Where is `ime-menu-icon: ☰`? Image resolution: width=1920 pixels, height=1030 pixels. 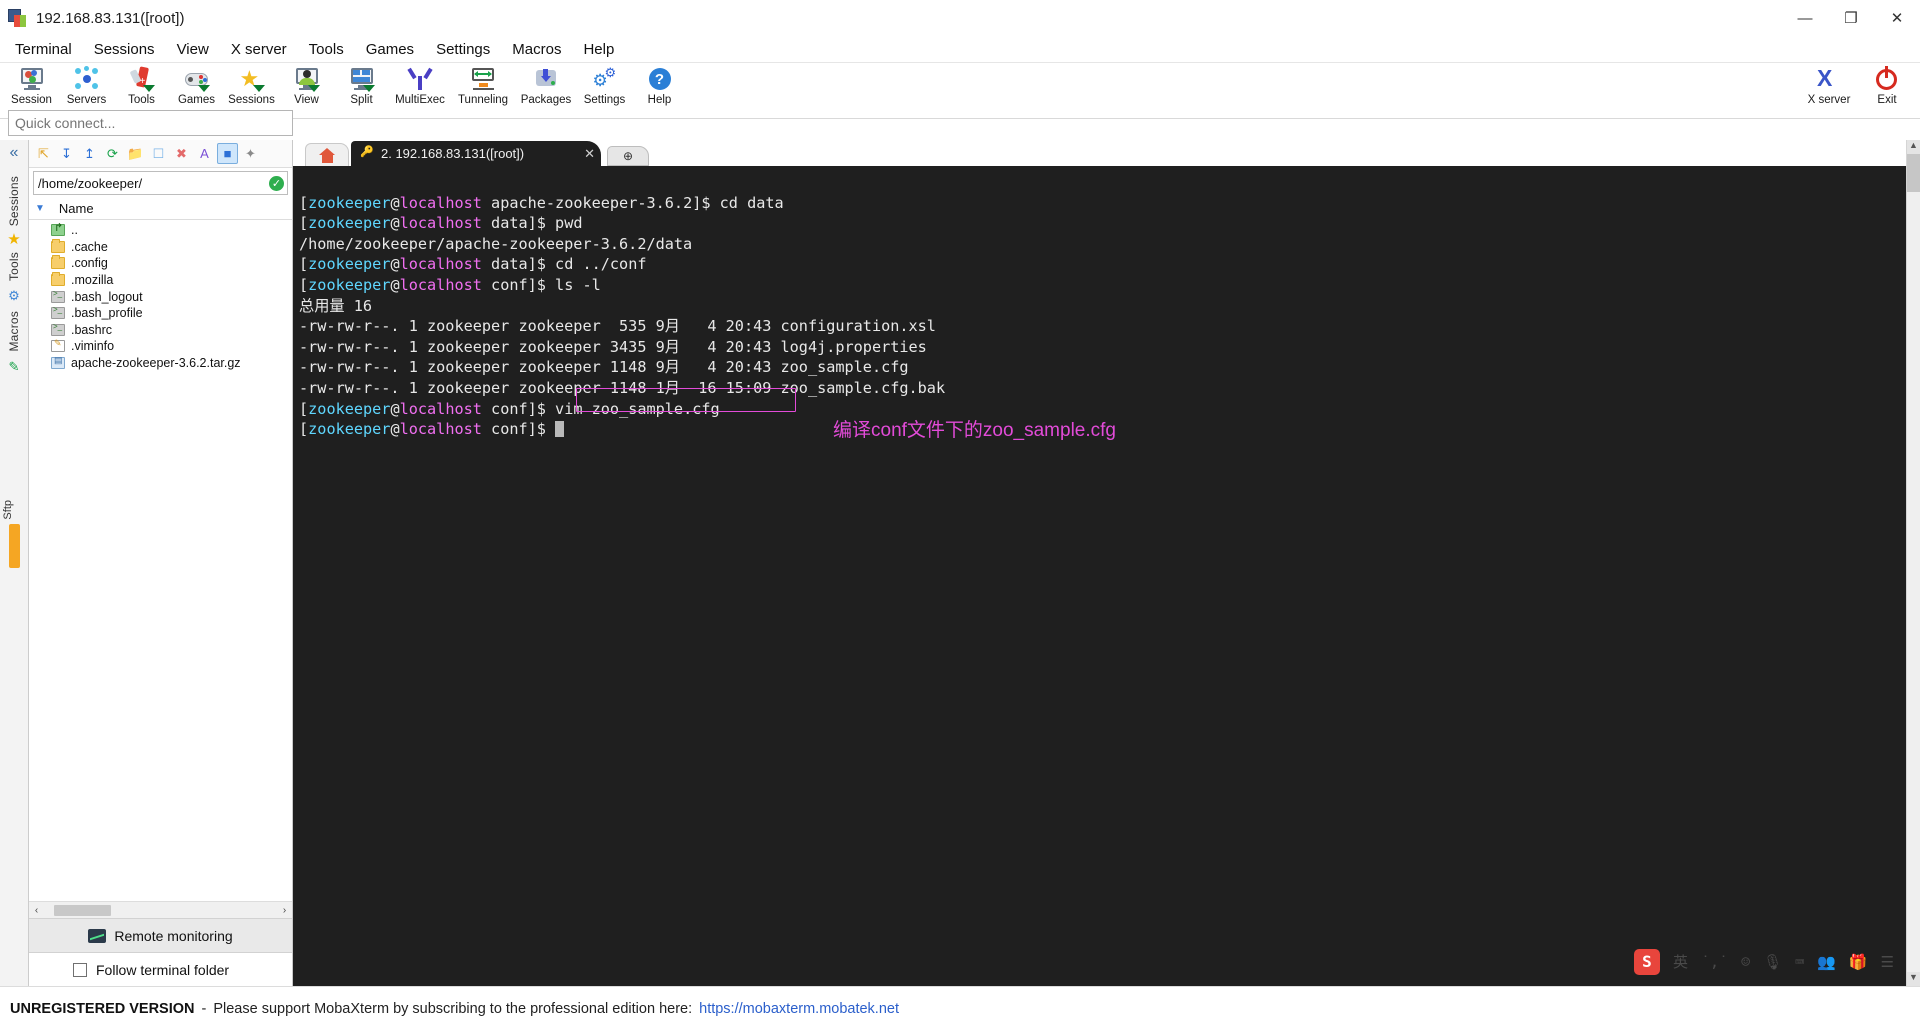
ime-menu-icon: ☰ is located at coordinates (1887, 962).